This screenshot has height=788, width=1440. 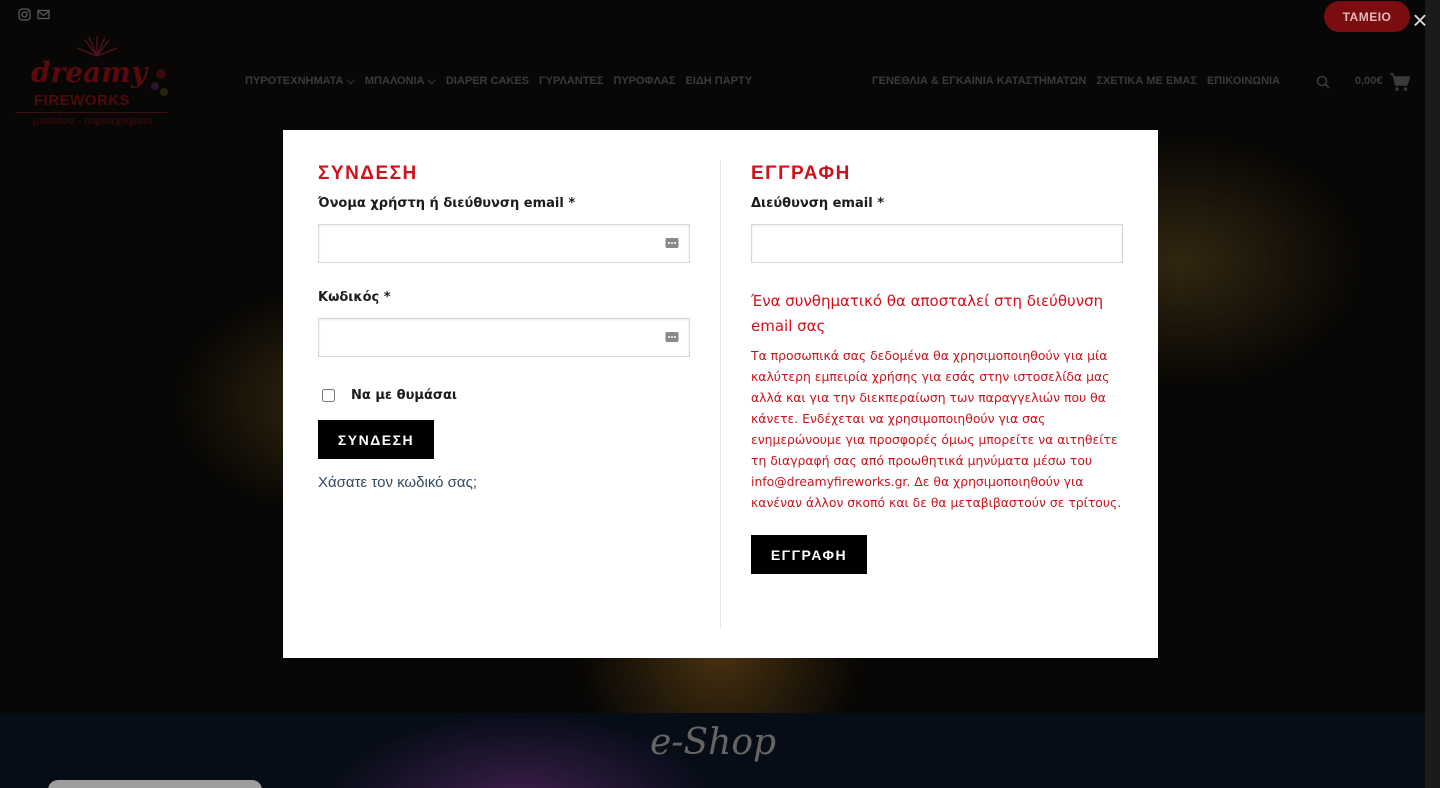 What do you see at coordinates (1367, 16) in the screenshot?
I see `checkout-button: ΤΑΜΕΙΟ` at bounding box center [1367, 16].